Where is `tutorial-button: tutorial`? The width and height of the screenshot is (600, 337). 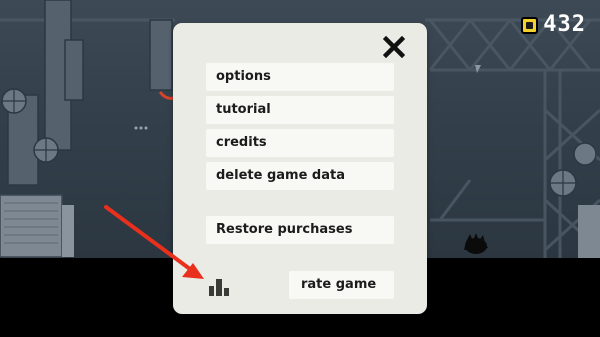 tutorial-button: tutorial is located at coordinates (300, 110).